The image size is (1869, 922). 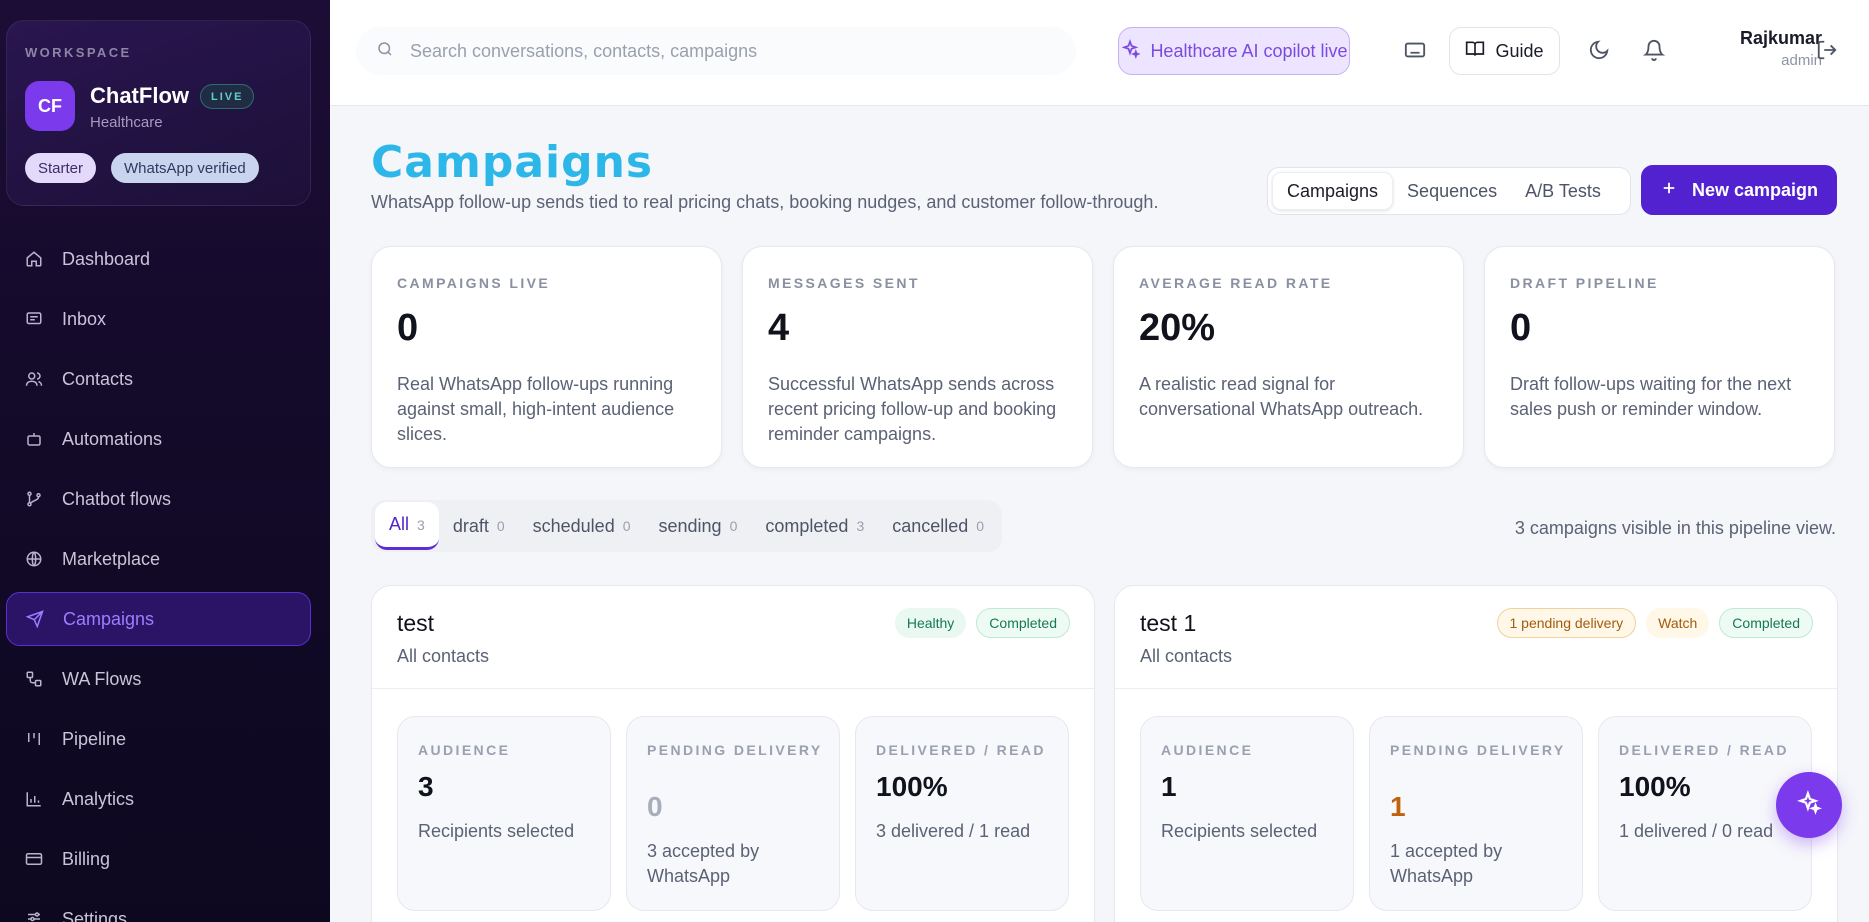 I want to click on audience-metric: AUDIENCE 3 Recipients selected, so click(x=504, y=813).